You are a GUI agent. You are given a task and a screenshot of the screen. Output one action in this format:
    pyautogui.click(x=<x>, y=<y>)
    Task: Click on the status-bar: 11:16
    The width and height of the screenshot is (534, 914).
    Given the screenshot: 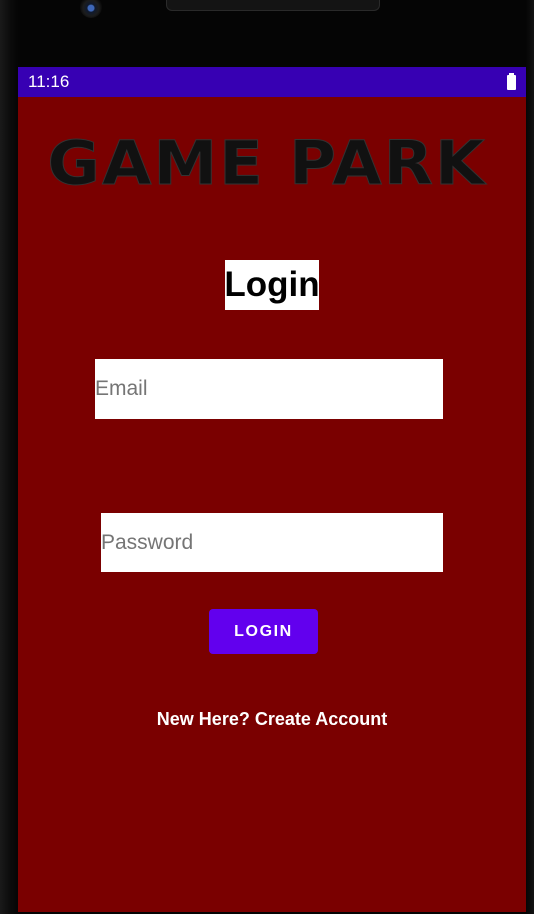 What is the action you would take?
    pyautogui.click(x=272, y=82)
    